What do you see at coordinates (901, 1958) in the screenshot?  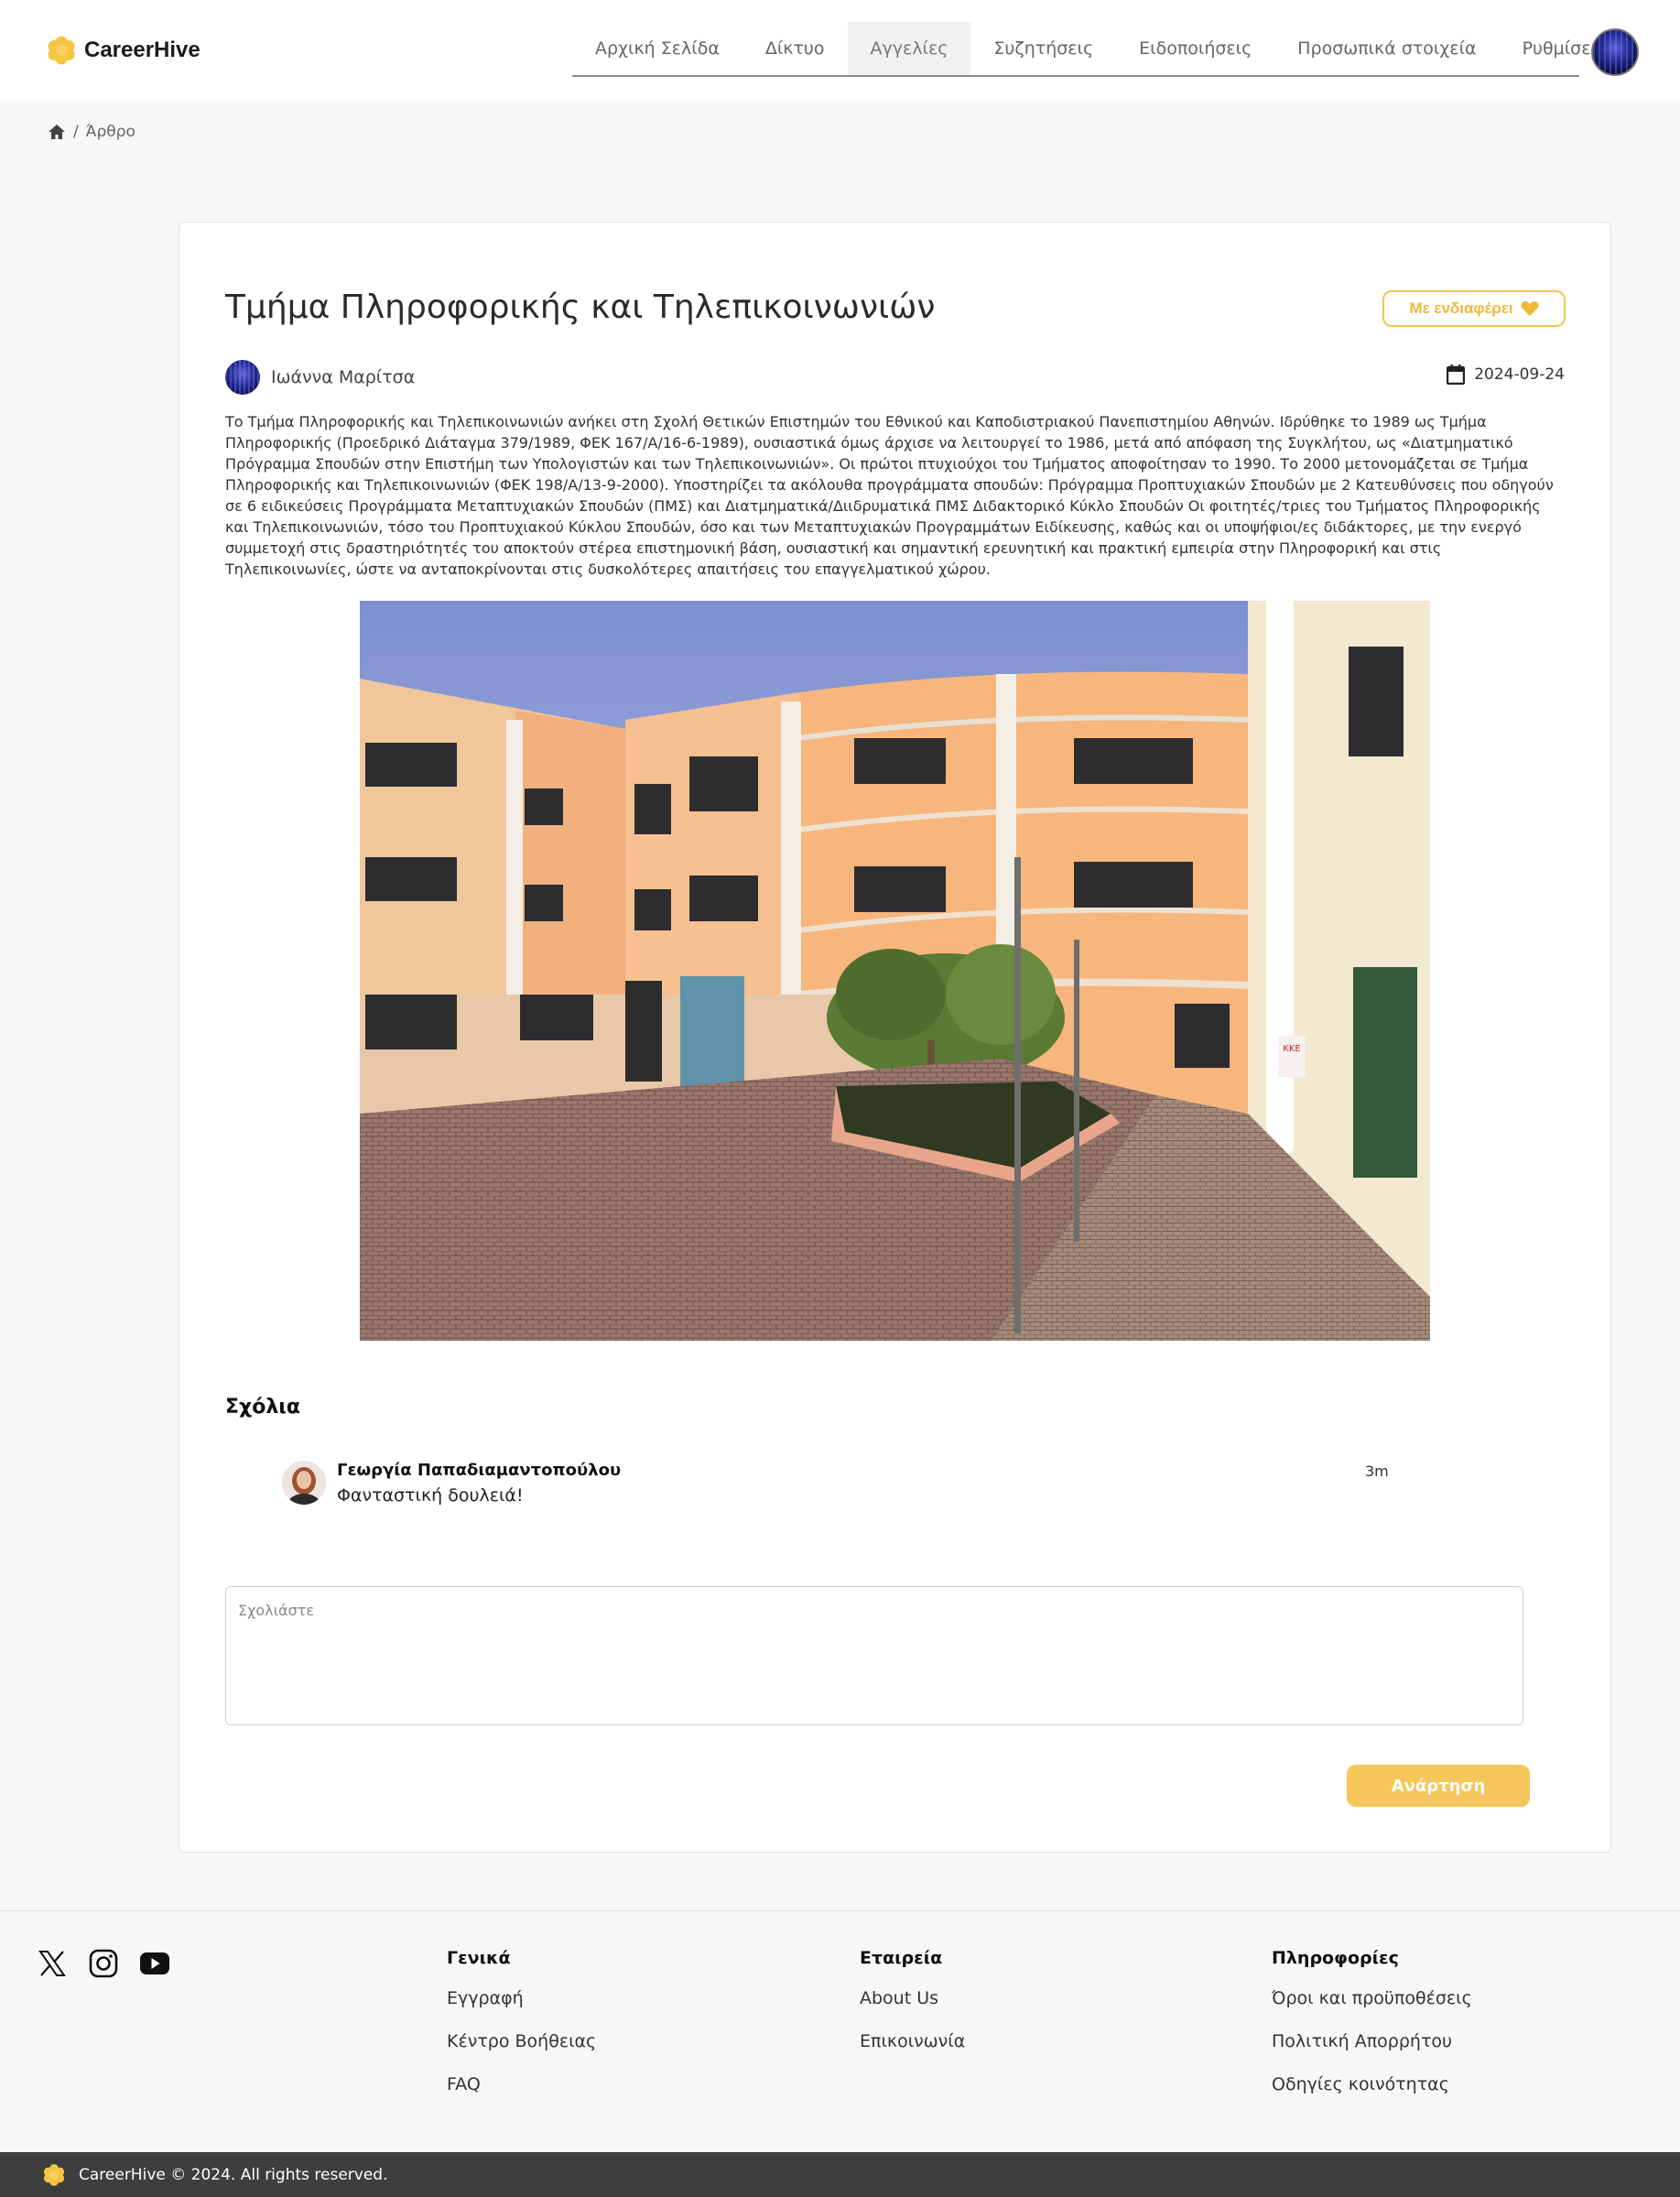 I see `footer-heading-company: Εταιρεία` at bounding box center [901, 1958].